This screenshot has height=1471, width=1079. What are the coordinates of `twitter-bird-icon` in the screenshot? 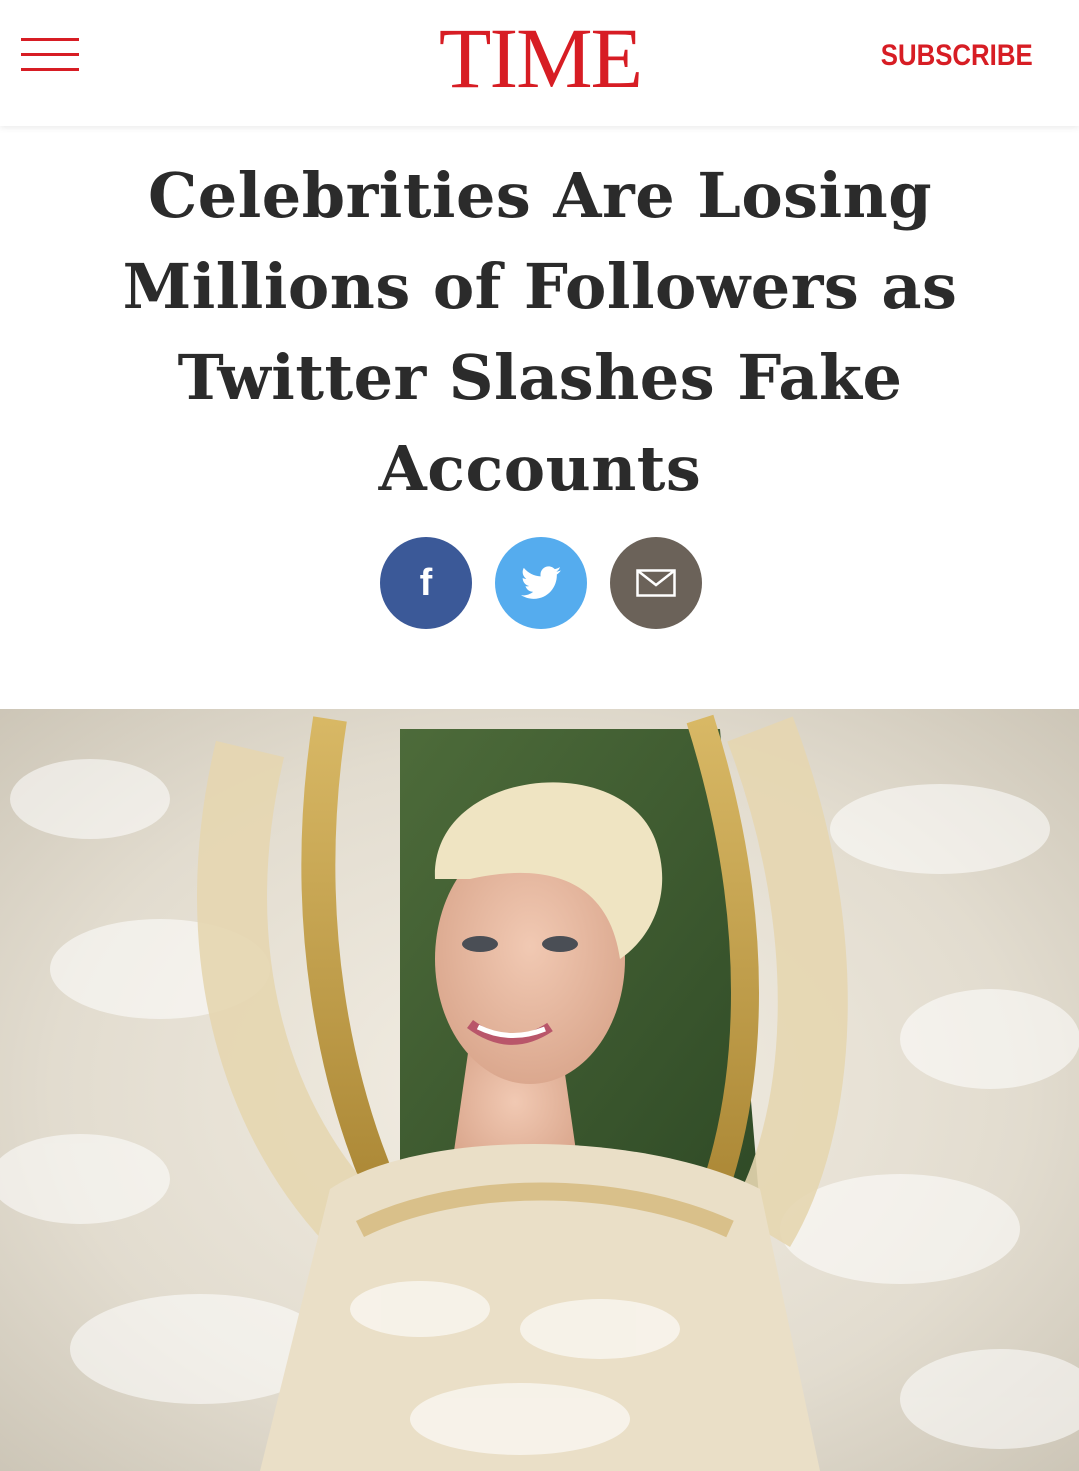 It's located at (541, 582).